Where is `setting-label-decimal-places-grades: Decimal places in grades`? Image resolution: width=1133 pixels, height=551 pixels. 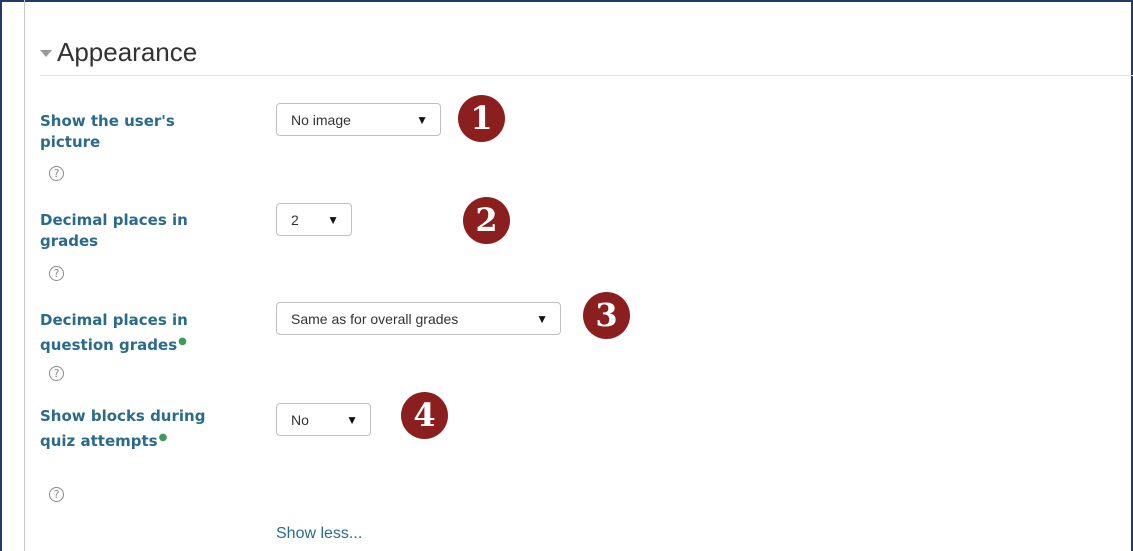
setting-label-decimal-places-grades: Decimal places in grades is located at coordinates (114, 230).